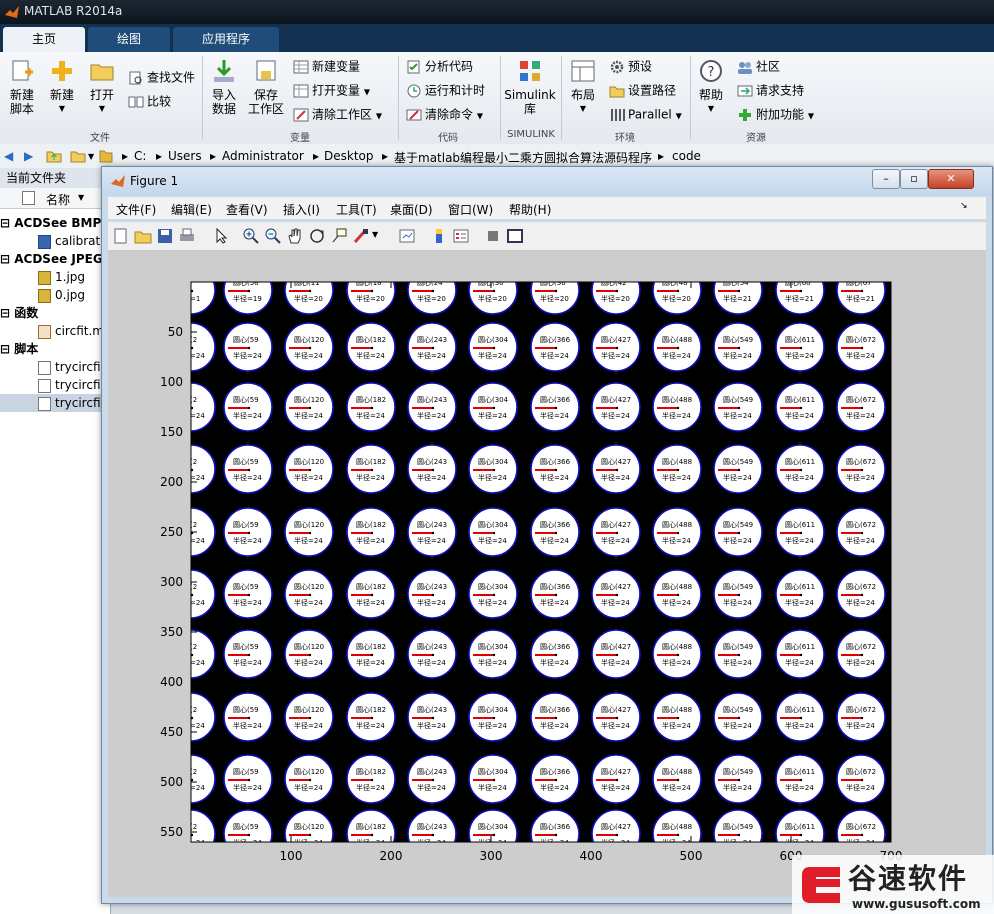 This screenshot has width=994, height=914. What do you see at coordinates (263, 156) in the screenshot?
I see `path-segment: Administrator` at bounding box center [263, 156].